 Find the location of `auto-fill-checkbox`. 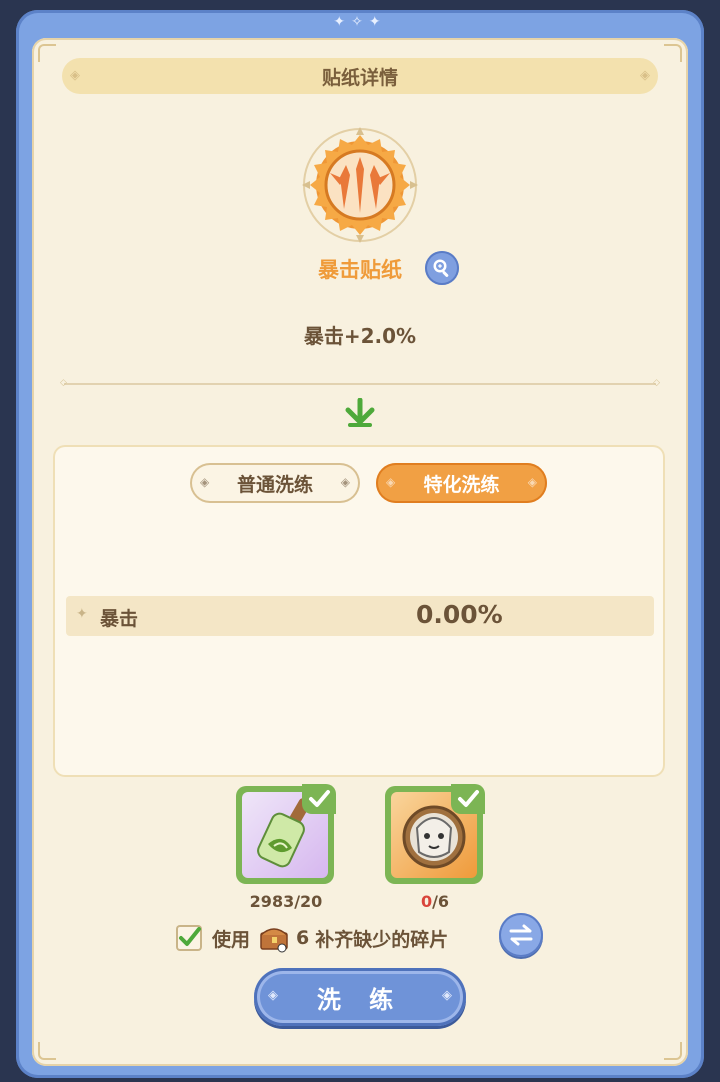

auto-fill-checkbox is located at coordinates (189, 938).